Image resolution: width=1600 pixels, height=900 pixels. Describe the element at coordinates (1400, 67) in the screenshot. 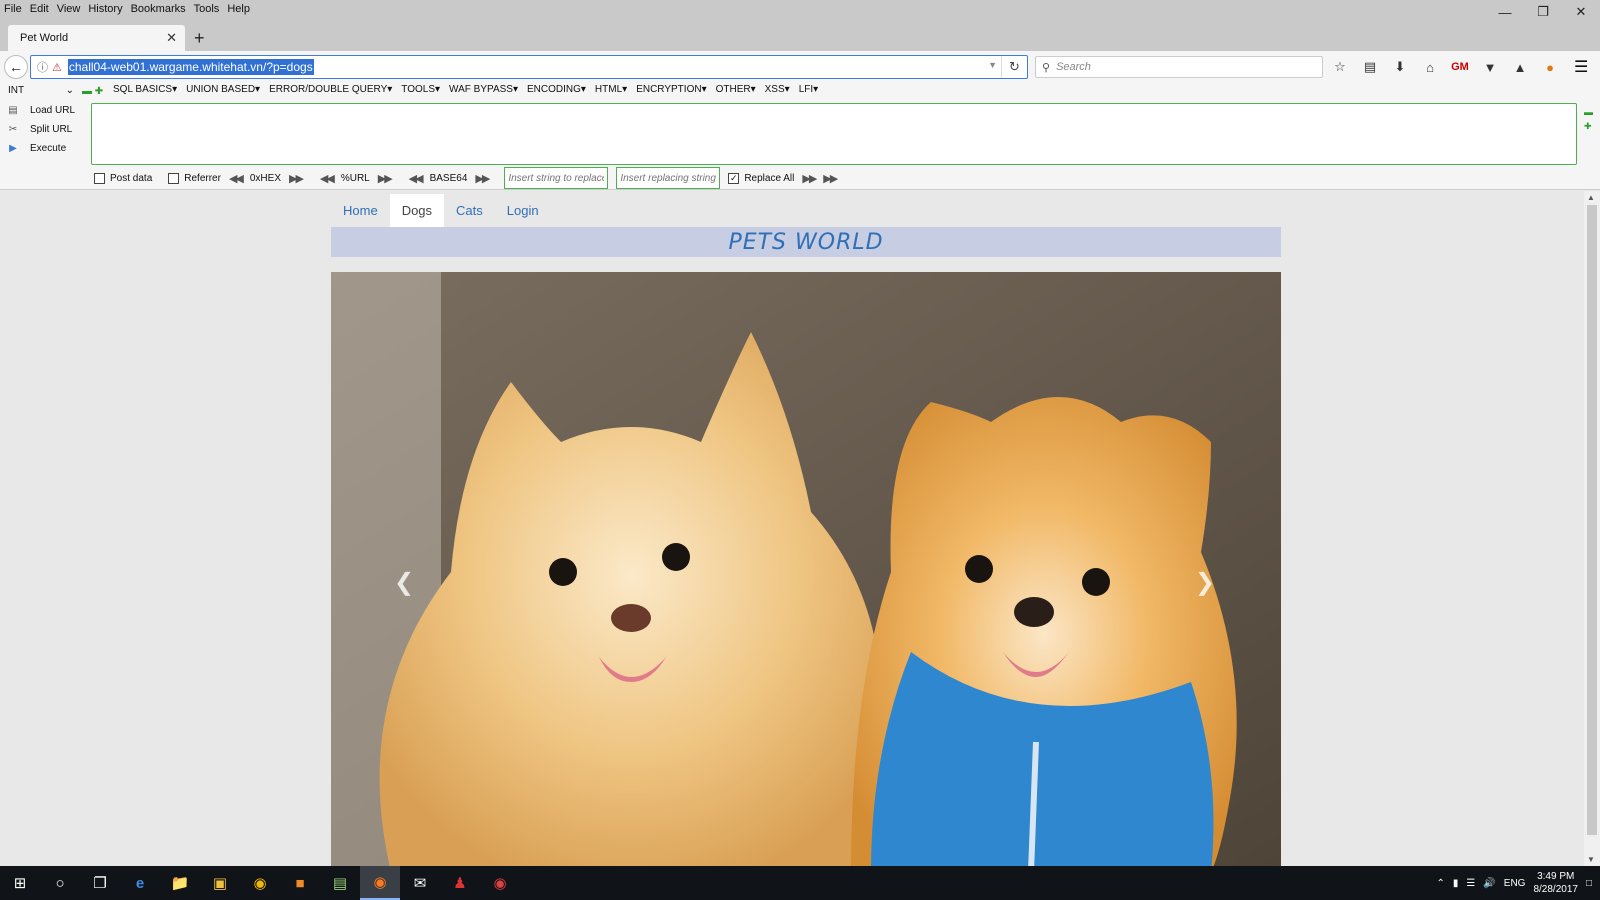

I see `download-icon: ⬇` at that location.